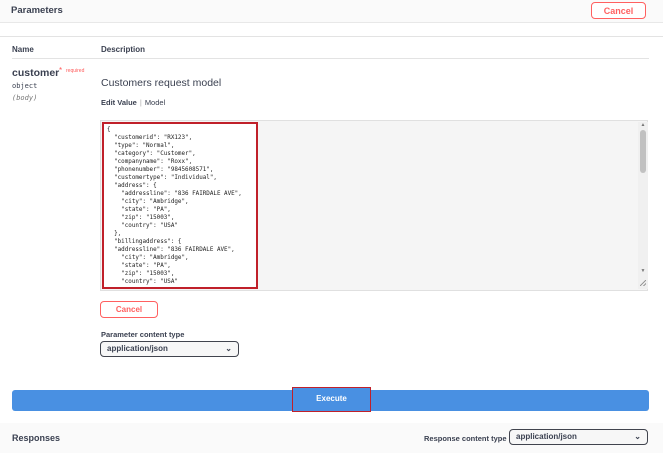 The width and height of the screenshot is (663, 453). I want to click on required-marker: *, so click(61, 70).